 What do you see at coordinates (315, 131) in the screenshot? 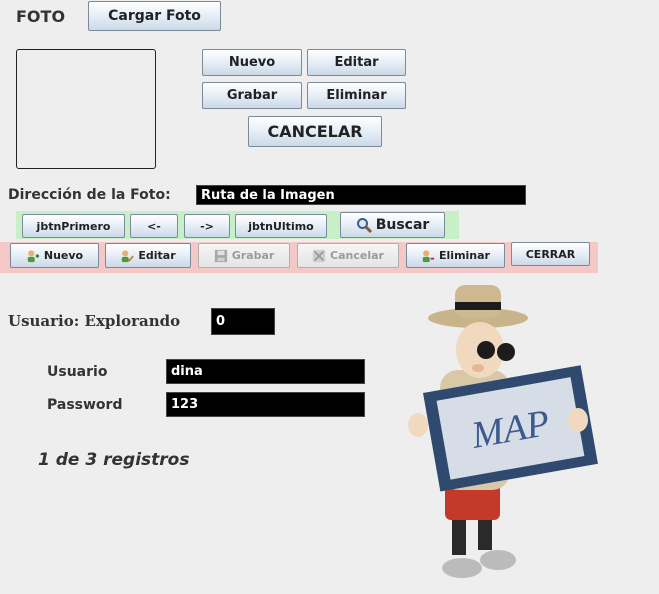
I see `cancel-button: CANCELAR` at bounding box center [315, 131].